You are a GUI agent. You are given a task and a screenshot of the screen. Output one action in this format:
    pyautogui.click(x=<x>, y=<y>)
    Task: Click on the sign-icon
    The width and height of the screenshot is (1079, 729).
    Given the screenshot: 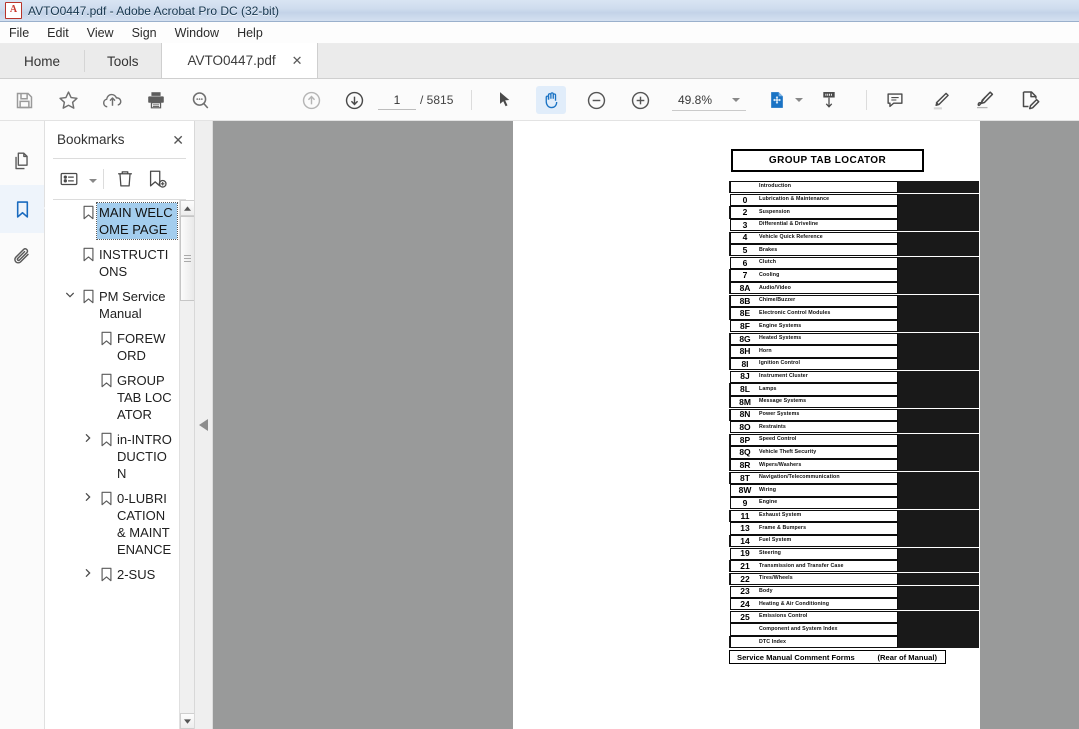 What is the action you would take?
    pyautogui.click(x=985, y=100)
    